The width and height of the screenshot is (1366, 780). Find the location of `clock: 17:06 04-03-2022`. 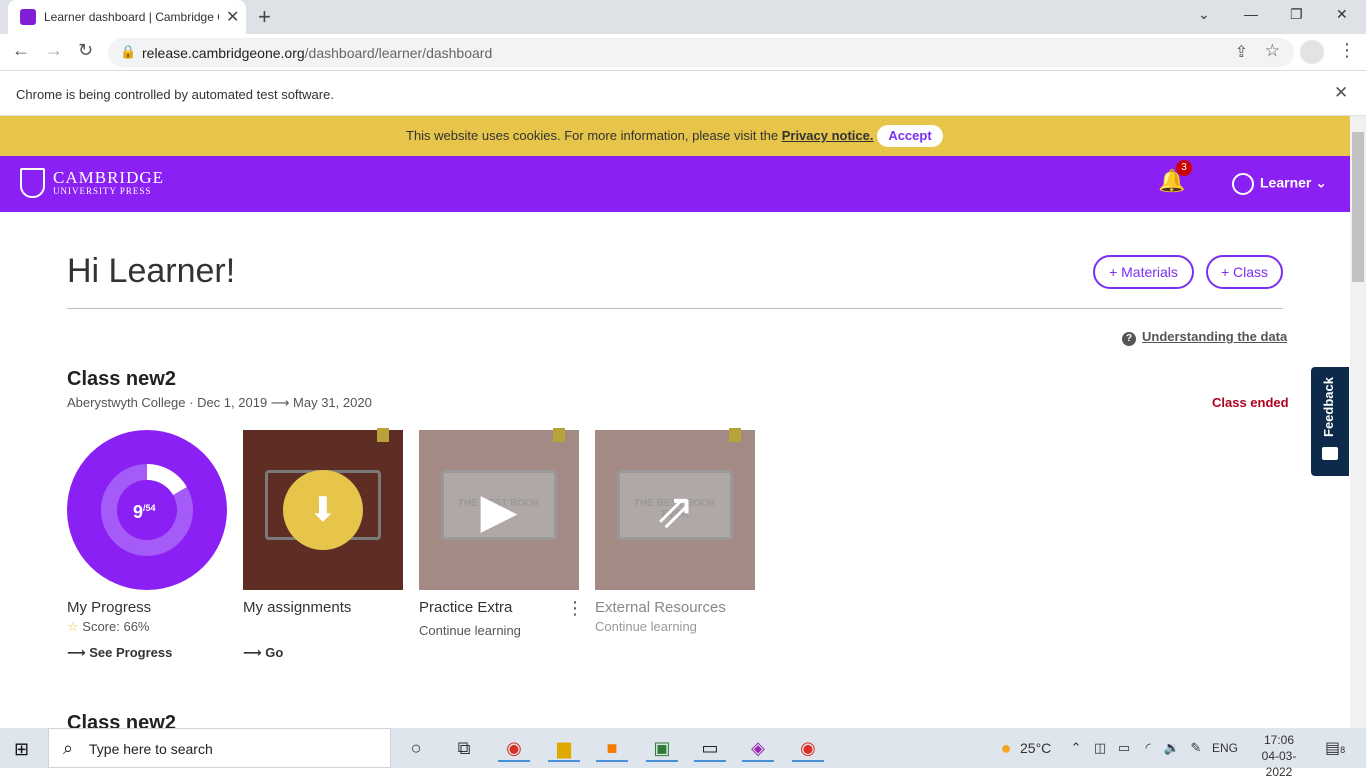

clock: 17:06 04-03-2022 is located at coordinates (1279, 756).